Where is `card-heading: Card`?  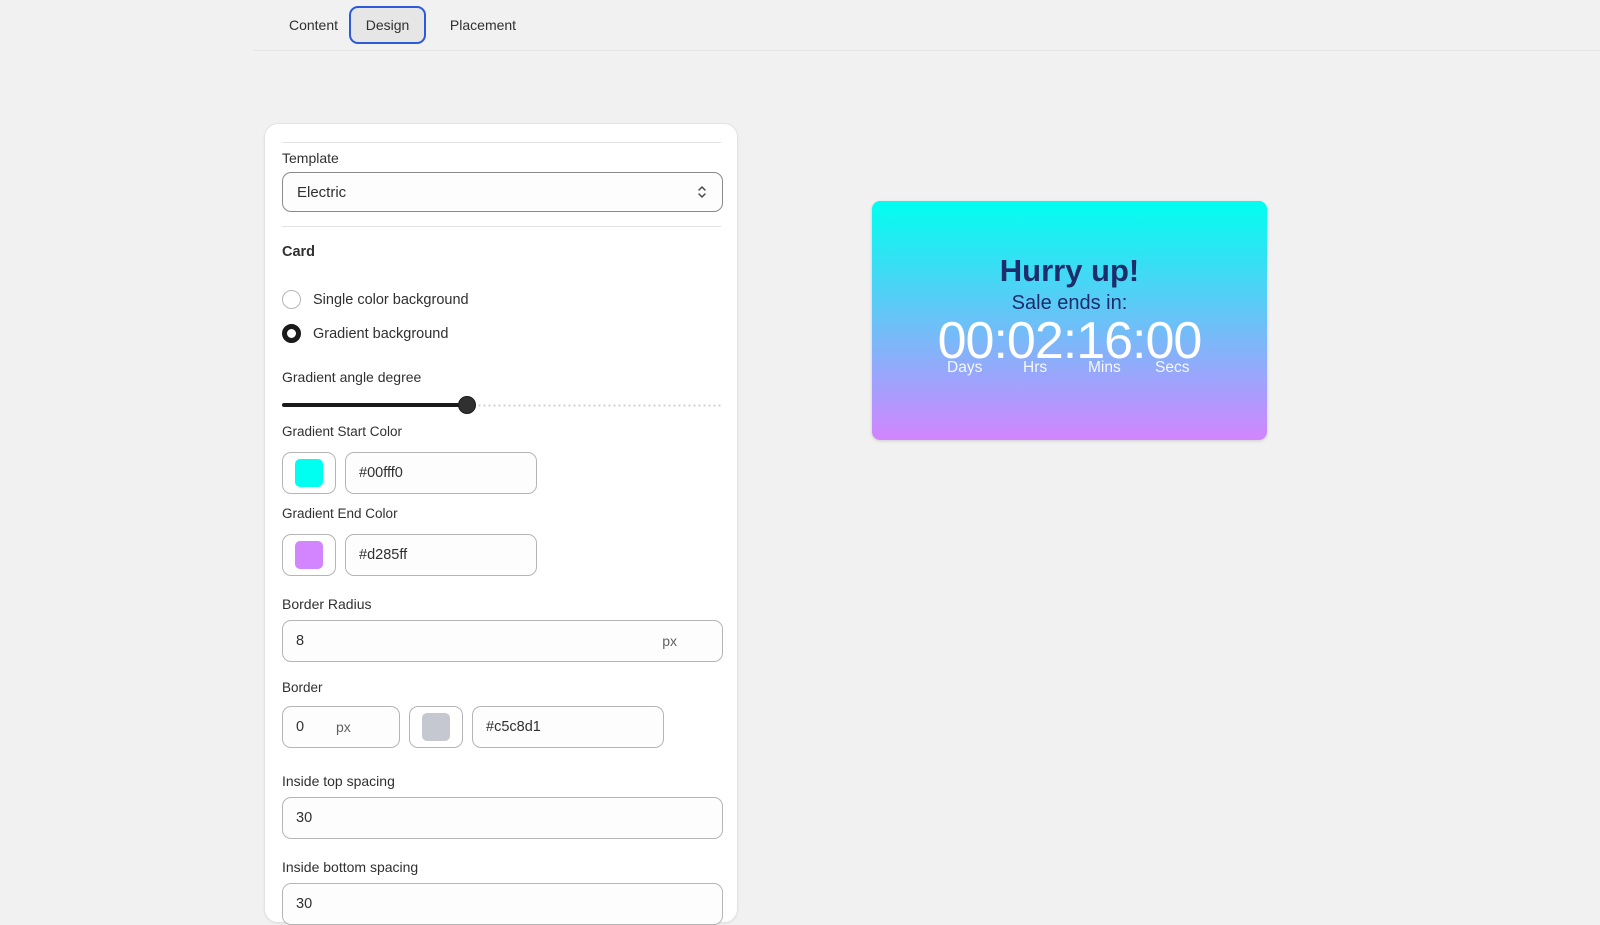 card-heading: Card is located at coordinates (299, 252).